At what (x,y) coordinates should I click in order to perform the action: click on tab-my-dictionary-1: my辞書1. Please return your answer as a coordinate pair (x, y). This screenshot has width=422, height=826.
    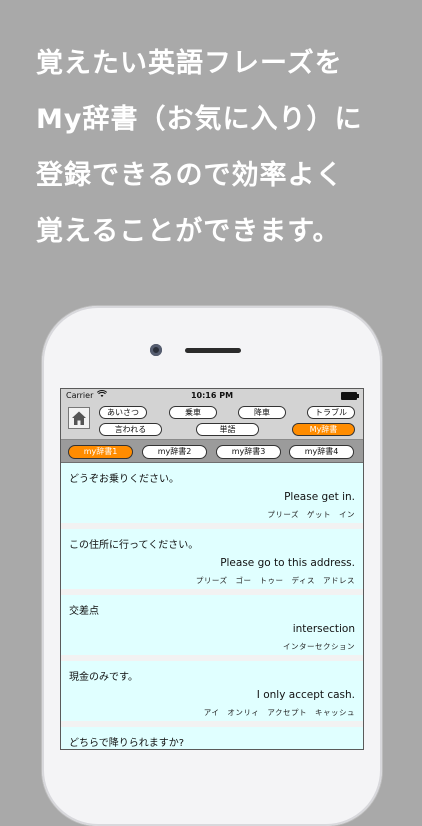
    Looking at the image, I should click on (100, 452).